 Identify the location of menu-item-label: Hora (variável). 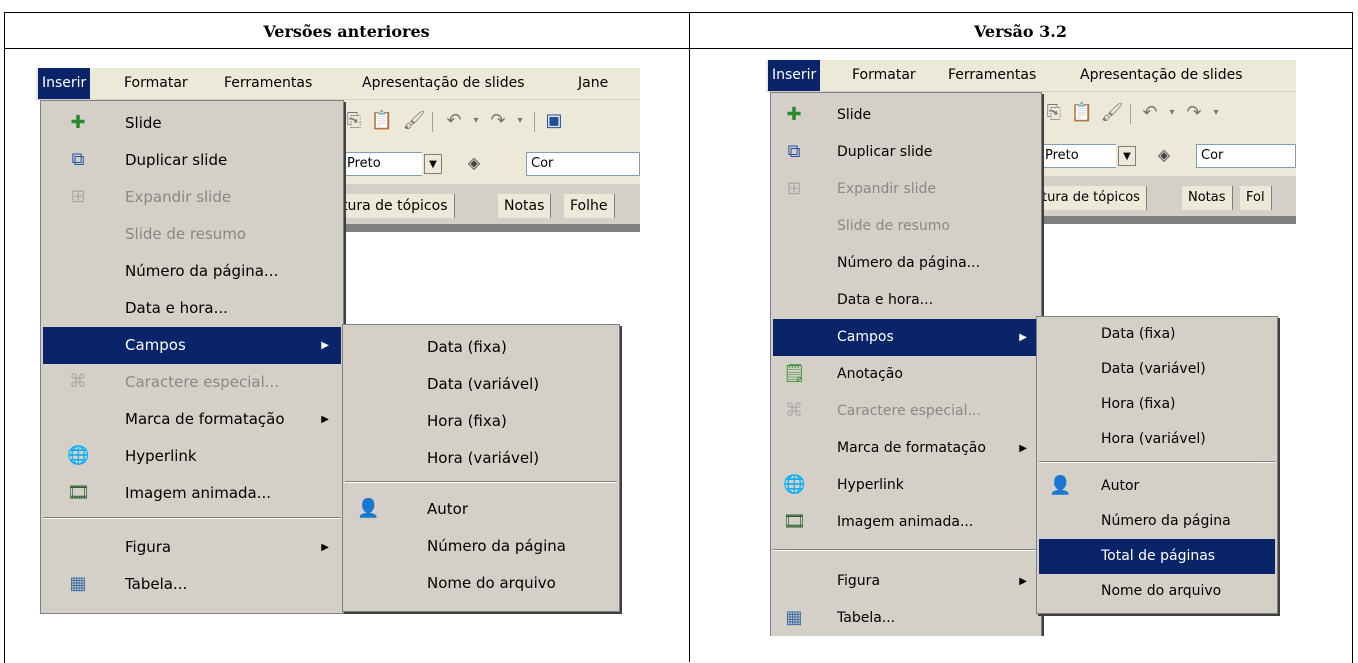
(483, 458).